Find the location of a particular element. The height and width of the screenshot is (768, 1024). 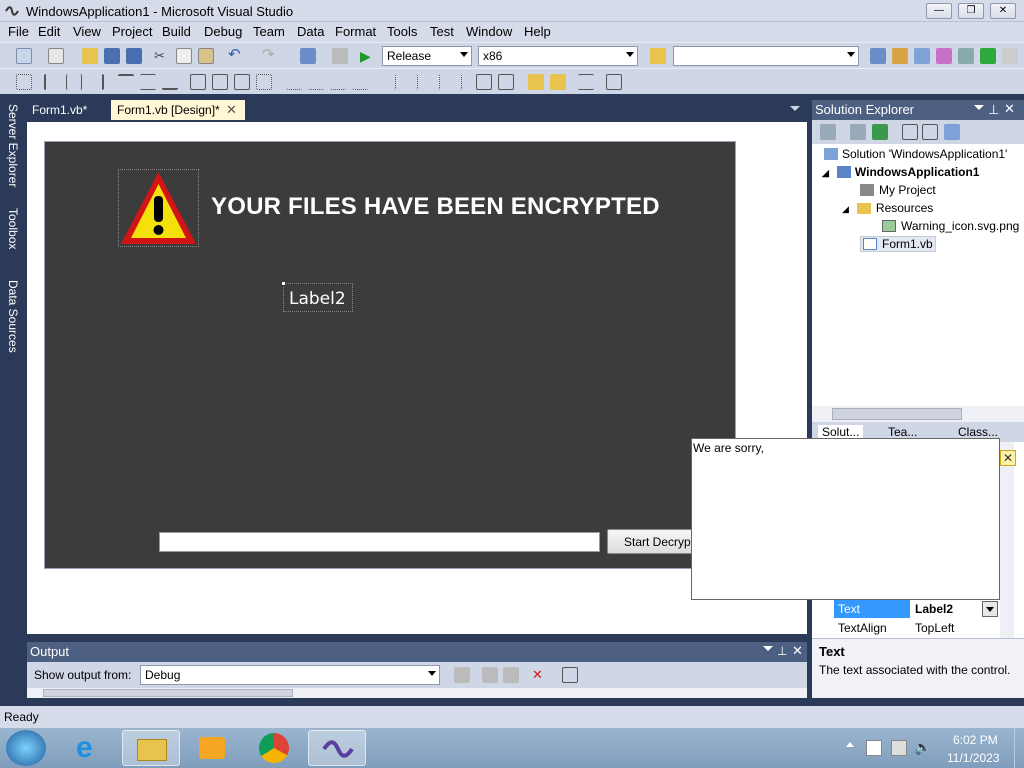

view-designer-icon is located at coordinates (930, 132).